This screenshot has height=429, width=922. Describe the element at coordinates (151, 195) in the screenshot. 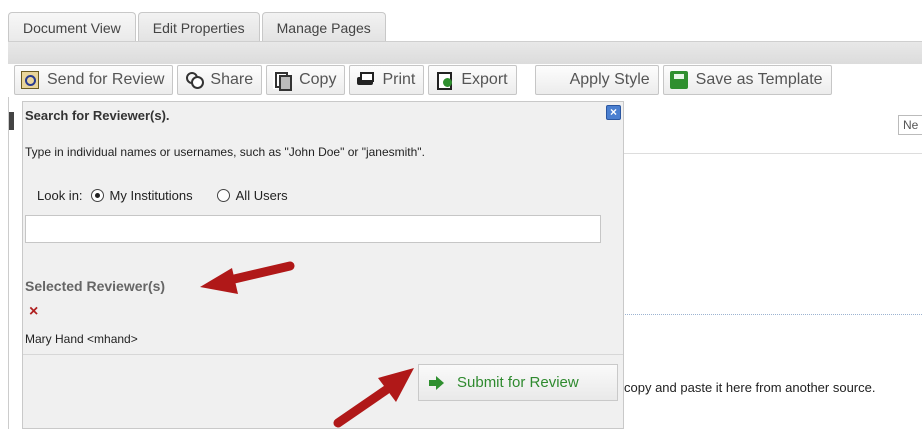

I see `radio-my-institutions-label: My Institutions` at that location.